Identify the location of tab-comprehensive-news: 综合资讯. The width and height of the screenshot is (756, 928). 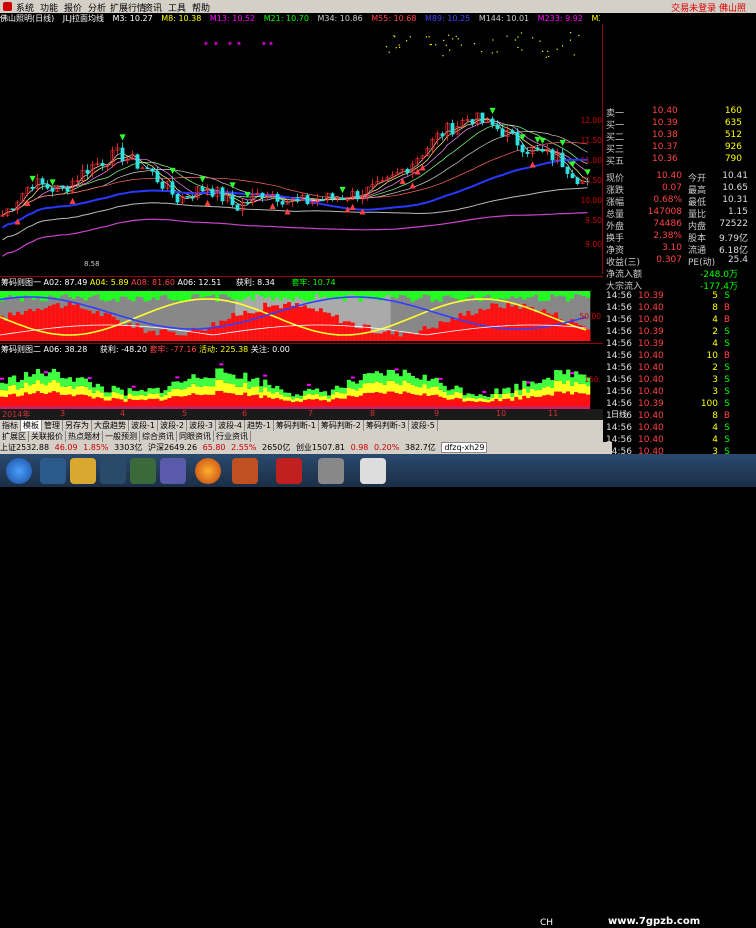
(158, 436).